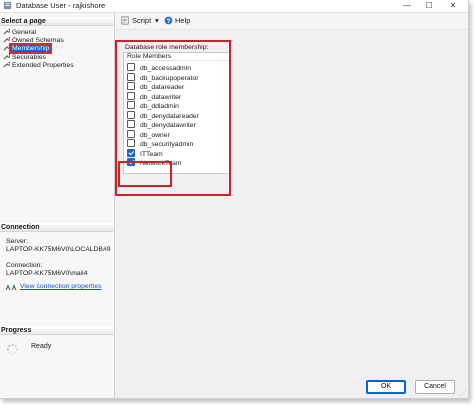 This screenshot has height=406, width=474. I want to click on toolbar: Script ▾ ? Help, so click(291, 21).